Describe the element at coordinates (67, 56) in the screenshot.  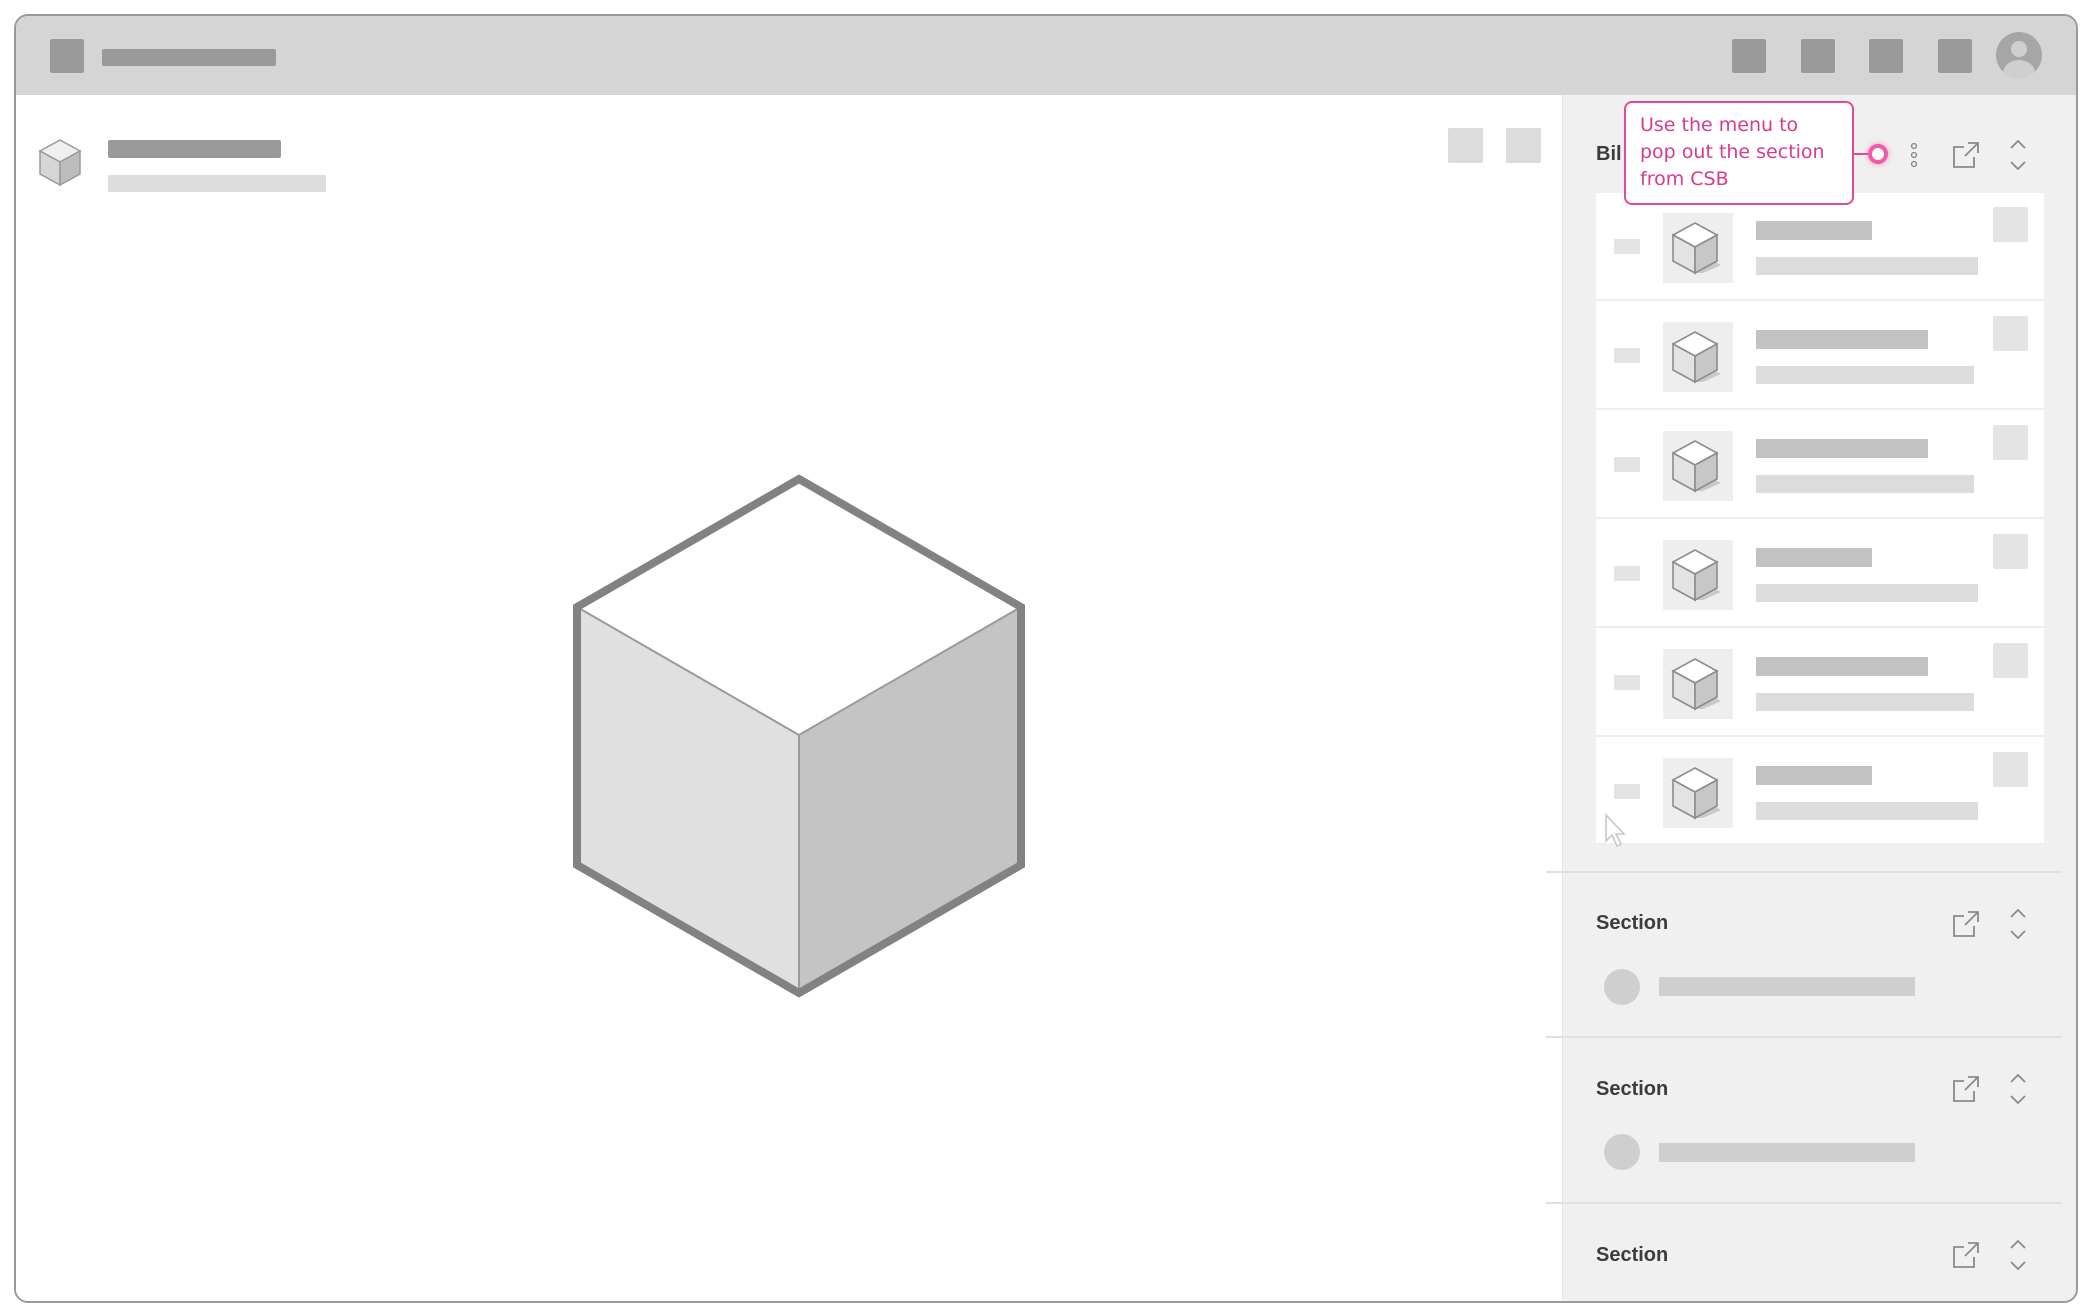
I see `app-menu-button` at that location.